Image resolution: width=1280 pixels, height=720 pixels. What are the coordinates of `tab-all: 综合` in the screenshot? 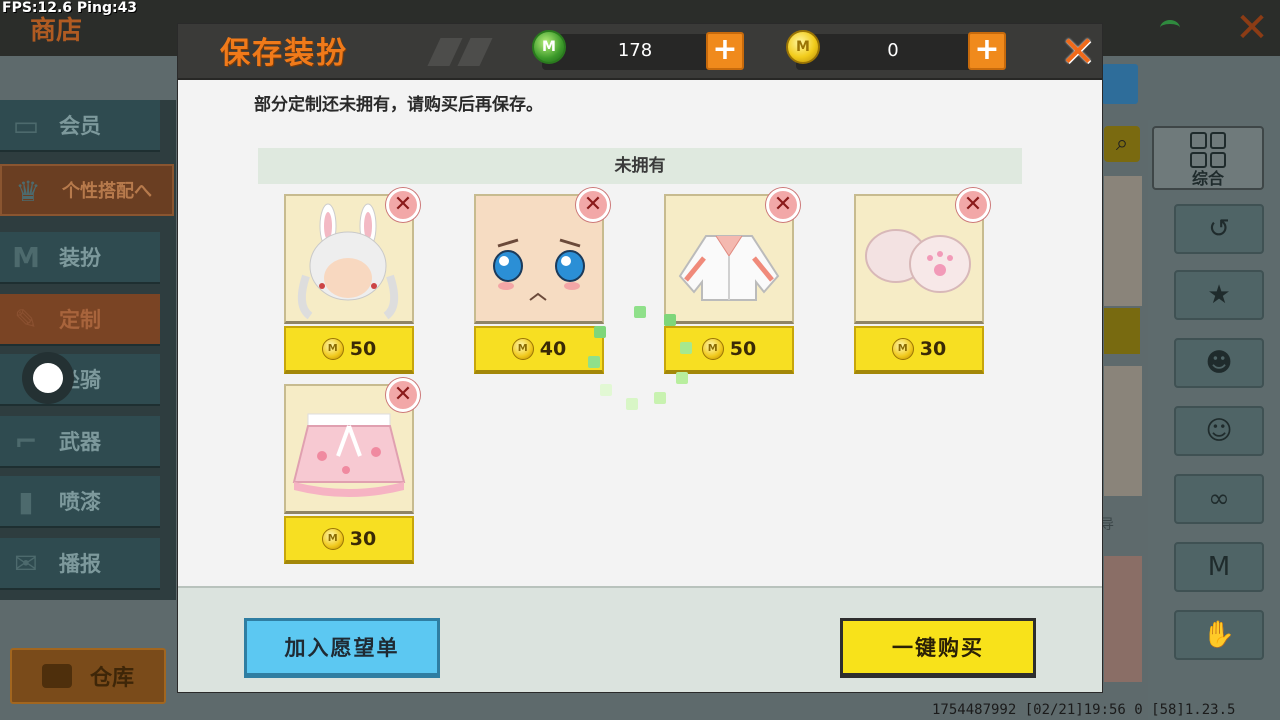 It's located at (1208, 158).